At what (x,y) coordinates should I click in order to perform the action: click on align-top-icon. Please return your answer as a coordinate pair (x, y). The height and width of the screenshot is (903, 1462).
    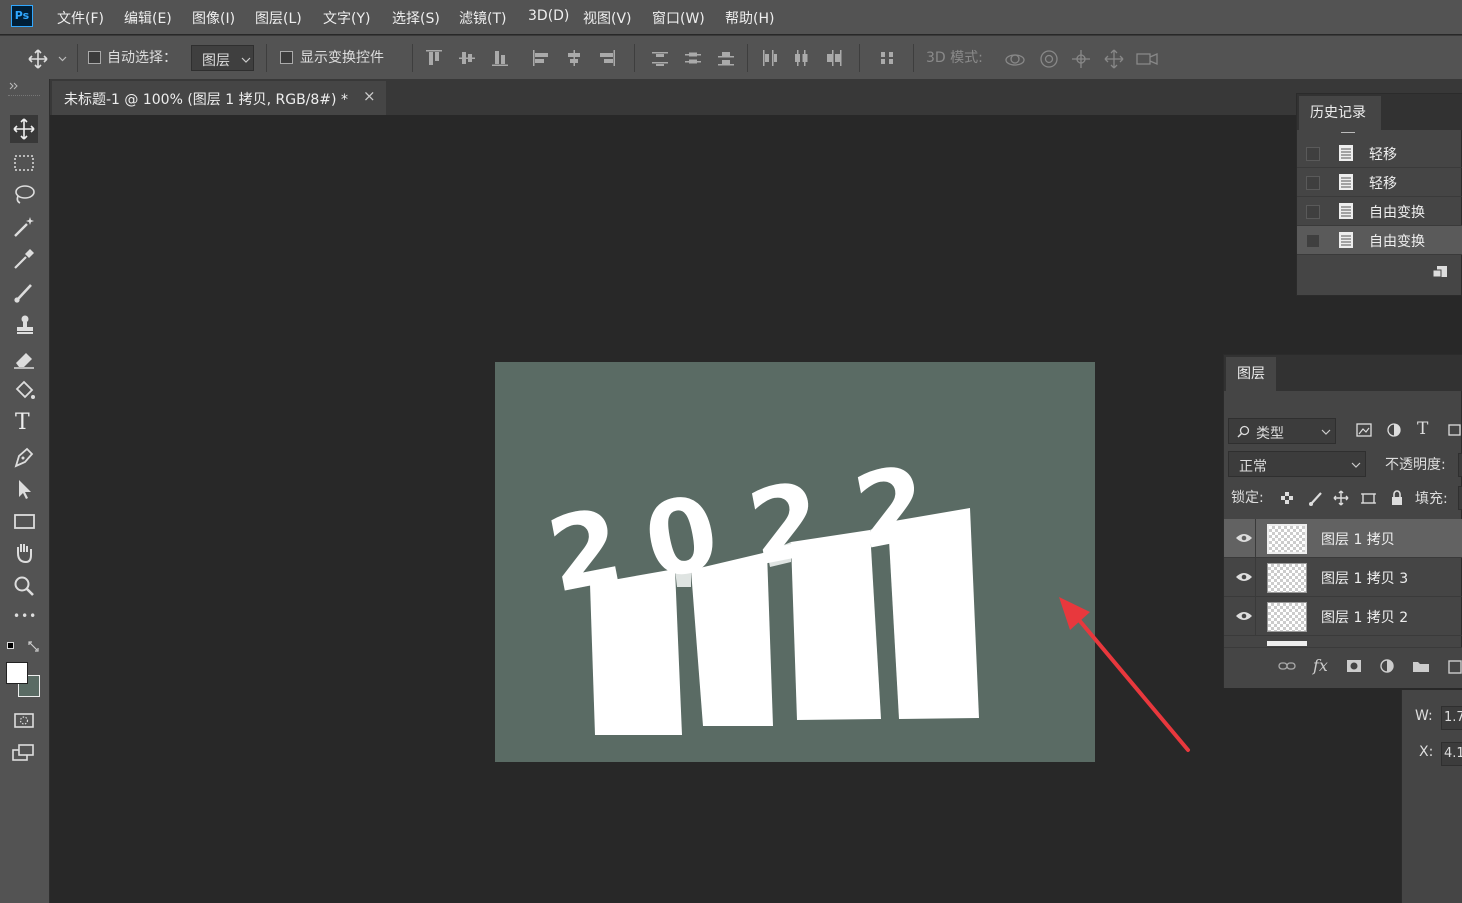
    Looking at the image, I should click on (434, 58).